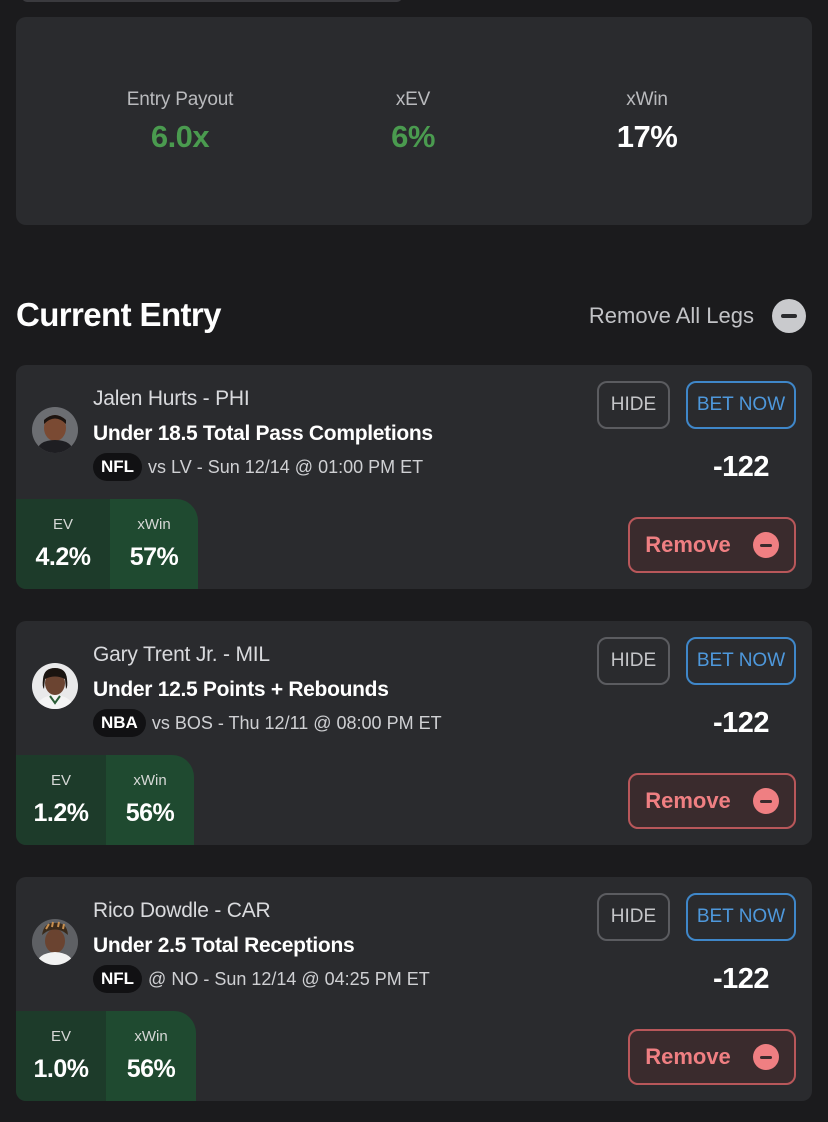 Image resolution: width=828 pixels, height=1122 pixels. Describe the element at coordinates (671, 315) in the screenshot. I see `remove-all-legs-label: Remove All Legs` at that location.